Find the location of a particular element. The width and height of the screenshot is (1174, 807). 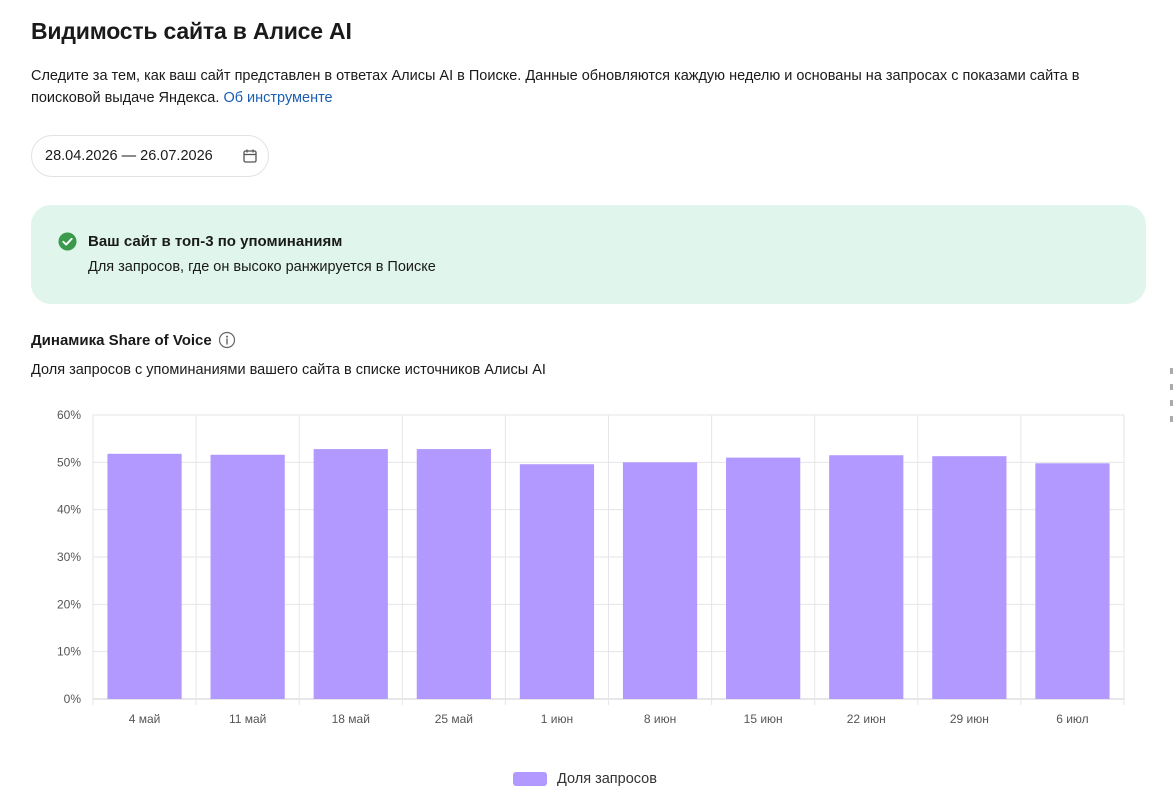

y-tick-label: 60% is located at coordinates (69, 415).